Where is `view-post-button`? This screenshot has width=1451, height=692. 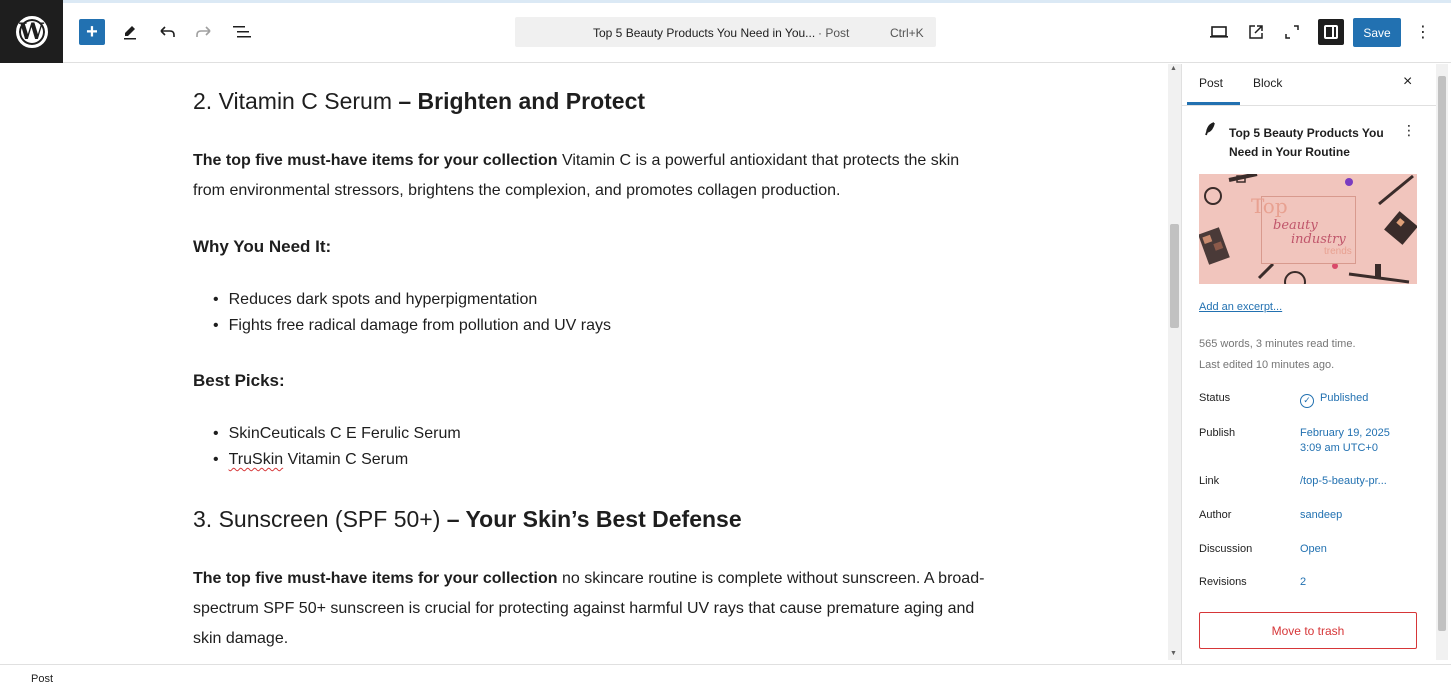 view-post-button is located at coordinates (1256, 32).